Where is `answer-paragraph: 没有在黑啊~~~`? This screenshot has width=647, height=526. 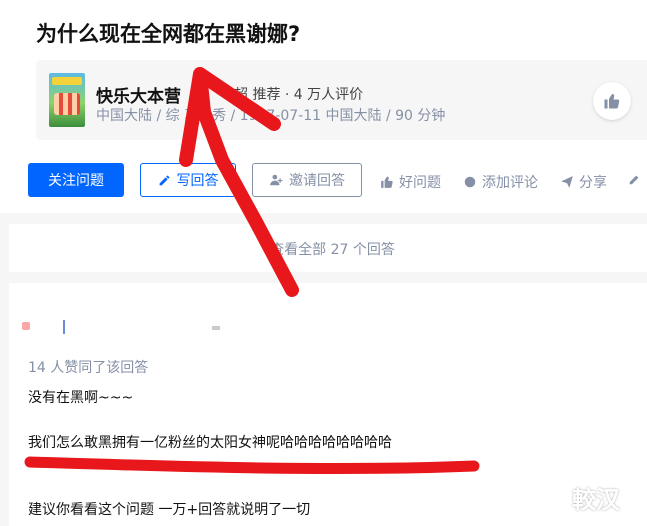
answer-paragraph: 没有在黑啊~~~ is located at coordinates (81, 398).